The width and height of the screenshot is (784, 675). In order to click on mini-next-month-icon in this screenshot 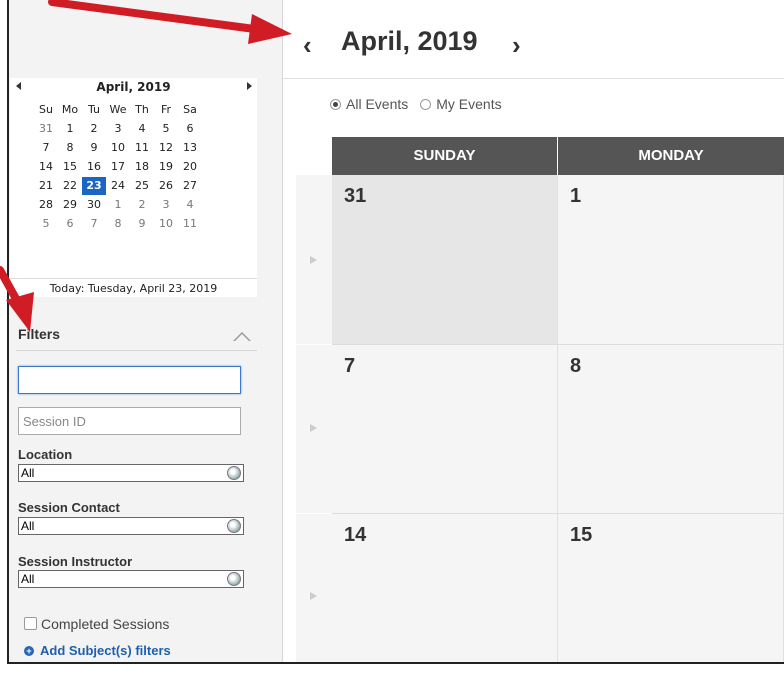, I will do `click(249, 86)`.